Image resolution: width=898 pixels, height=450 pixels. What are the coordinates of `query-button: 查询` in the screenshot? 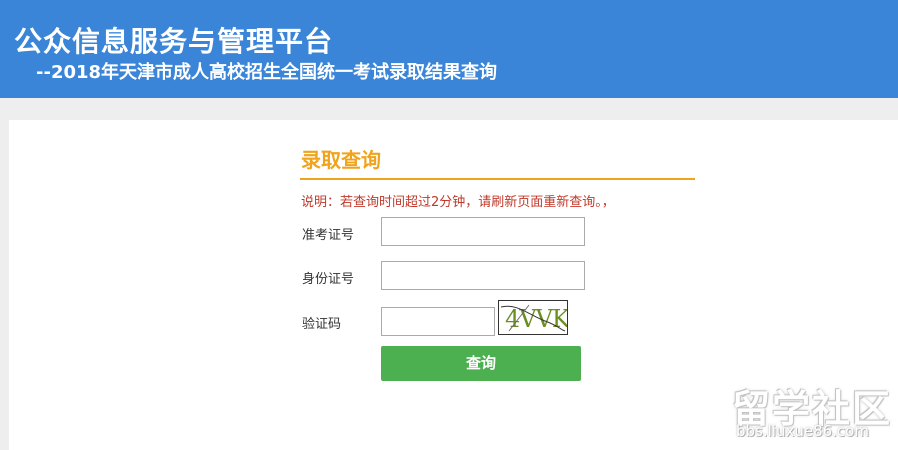 It's located at (481, 363).